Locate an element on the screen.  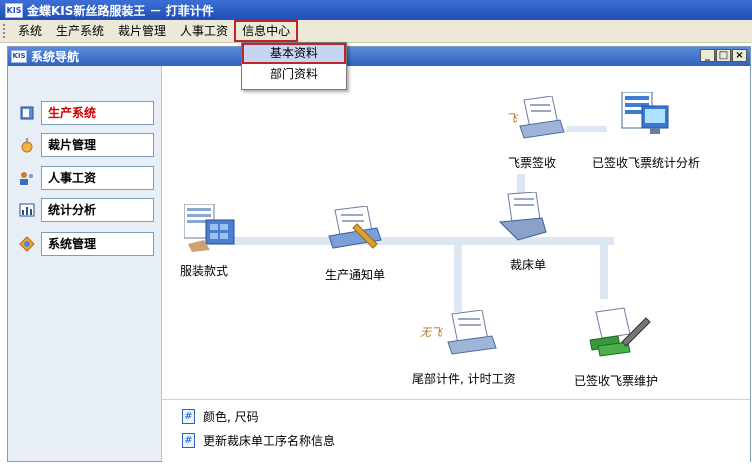
menu-info-center: 信息中心 is located at coordinates (266, 31).